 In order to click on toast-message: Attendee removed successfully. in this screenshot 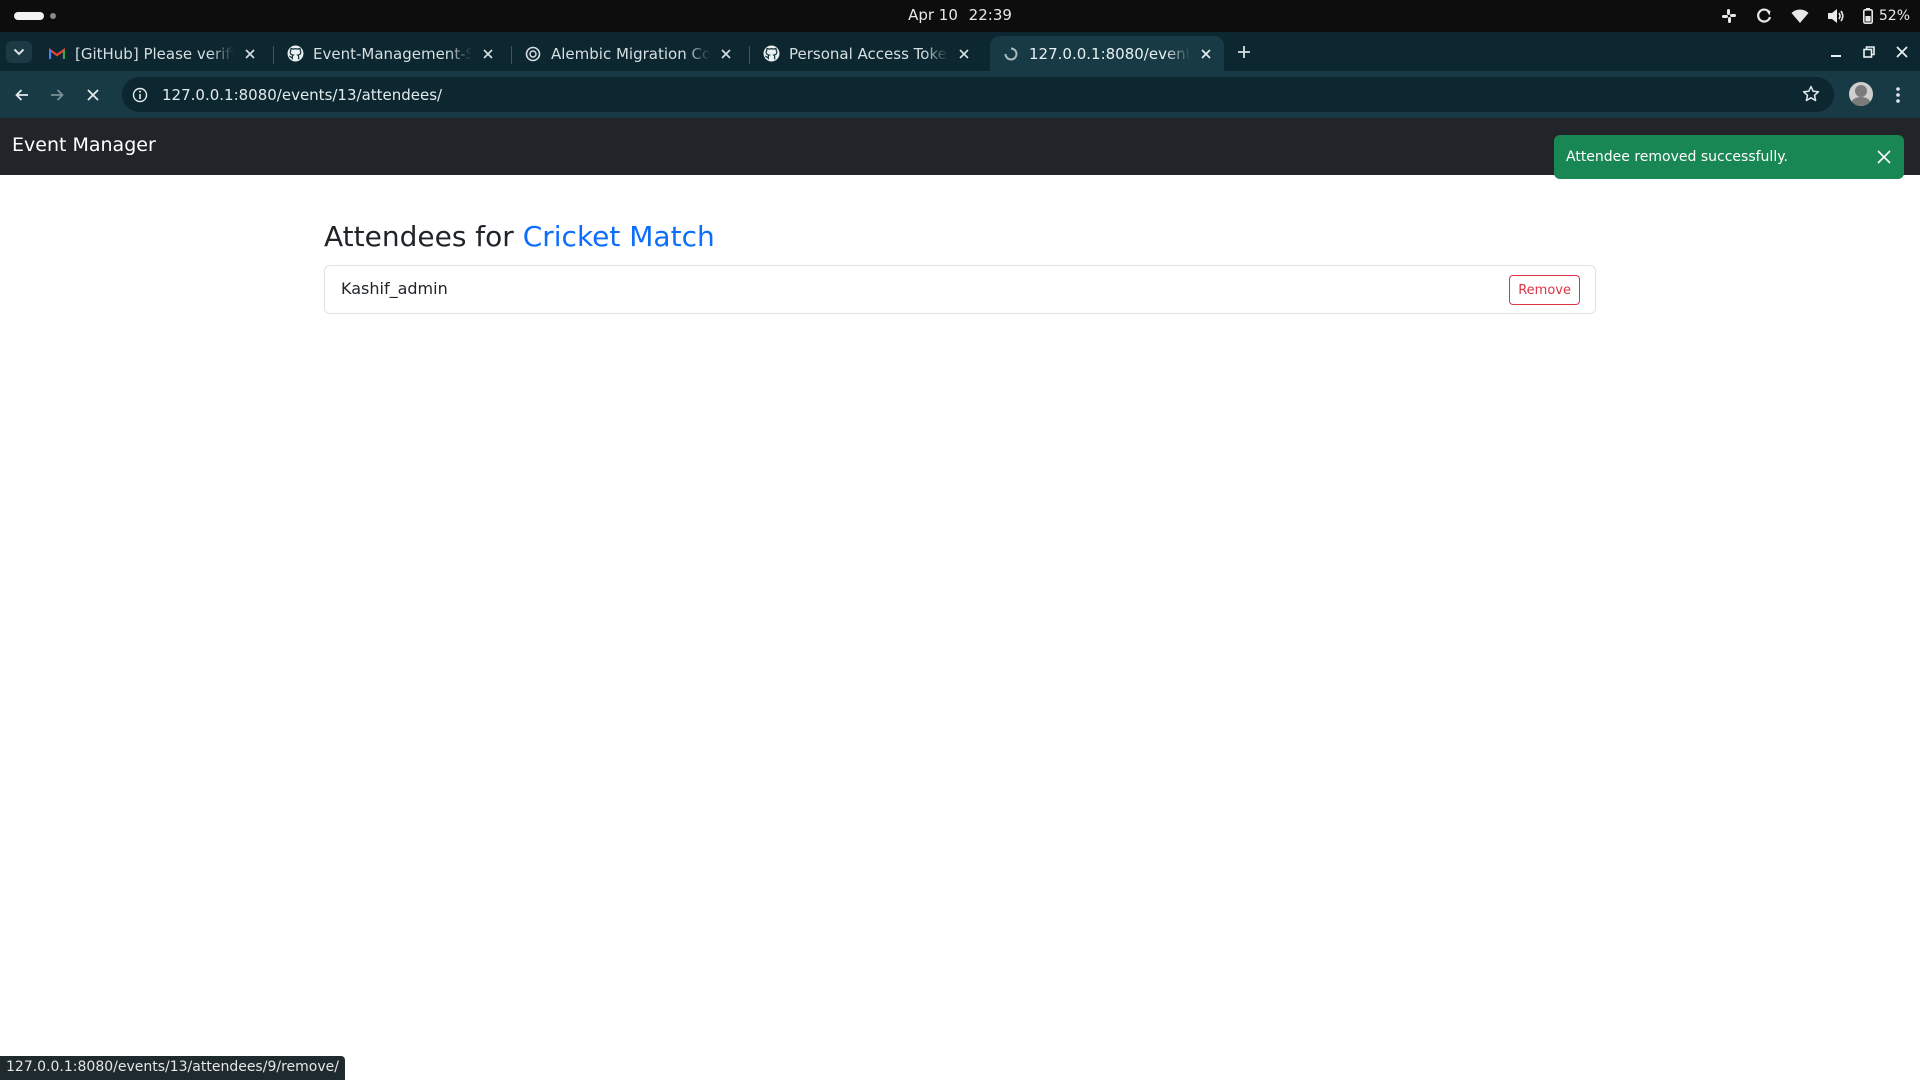, I will do `click(1677, 157)`.